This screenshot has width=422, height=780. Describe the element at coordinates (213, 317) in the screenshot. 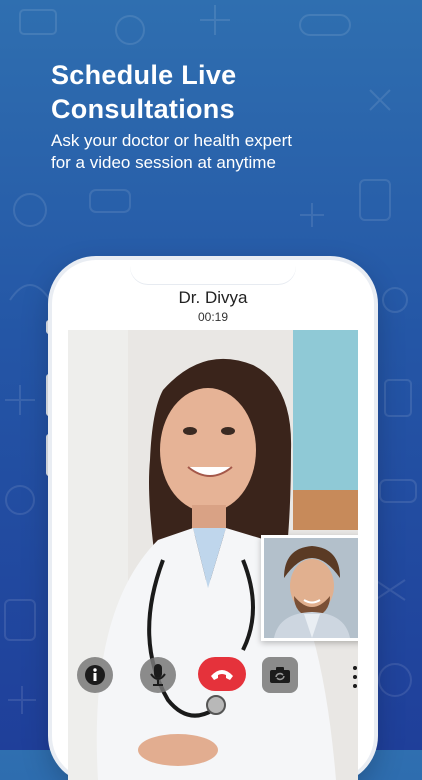

I see `call-timer: 00:19` at that location.